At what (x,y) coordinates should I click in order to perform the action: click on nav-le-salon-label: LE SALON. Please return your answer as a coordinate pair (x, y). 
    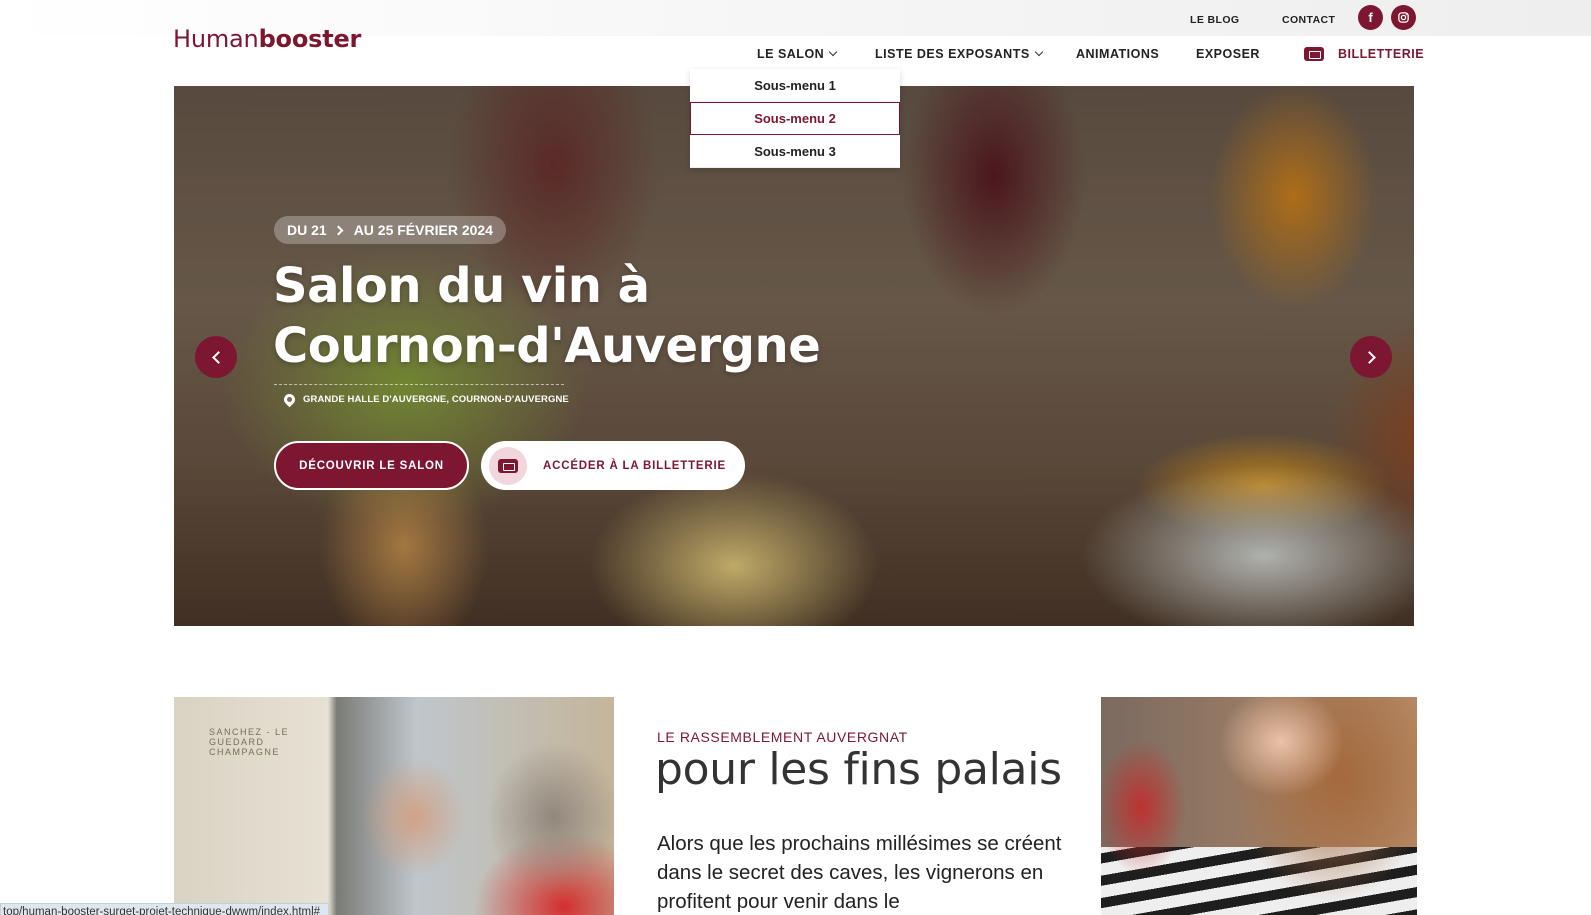
    Looking at the image, I should click on (791, 54).